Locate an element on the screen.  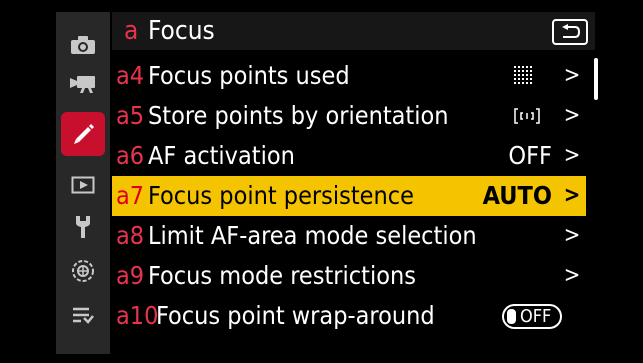
playback-menu-tab is located at coordinates (83, 185).